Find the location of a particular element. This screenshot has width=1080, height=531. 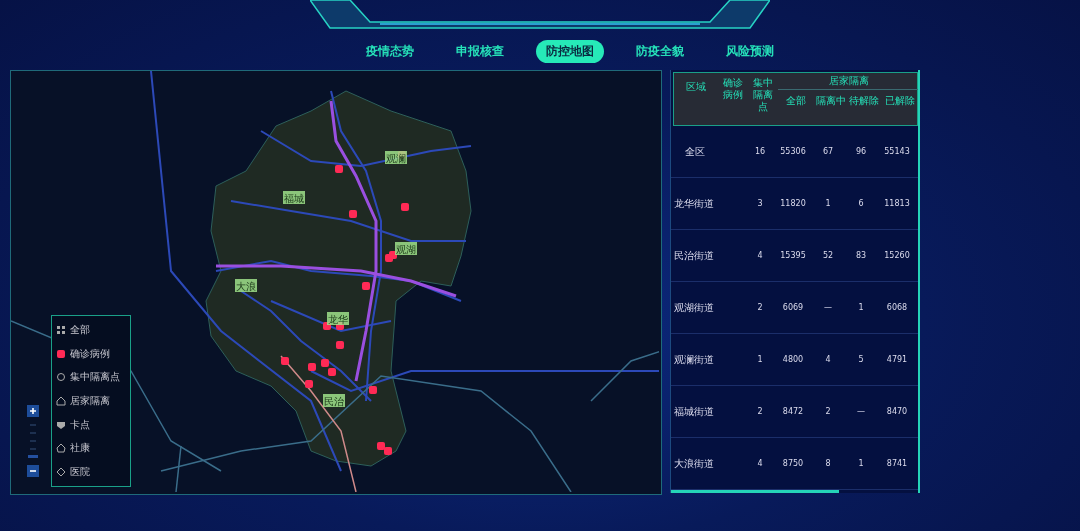

district-label: 龙华 is located at coordinates (338, 318).